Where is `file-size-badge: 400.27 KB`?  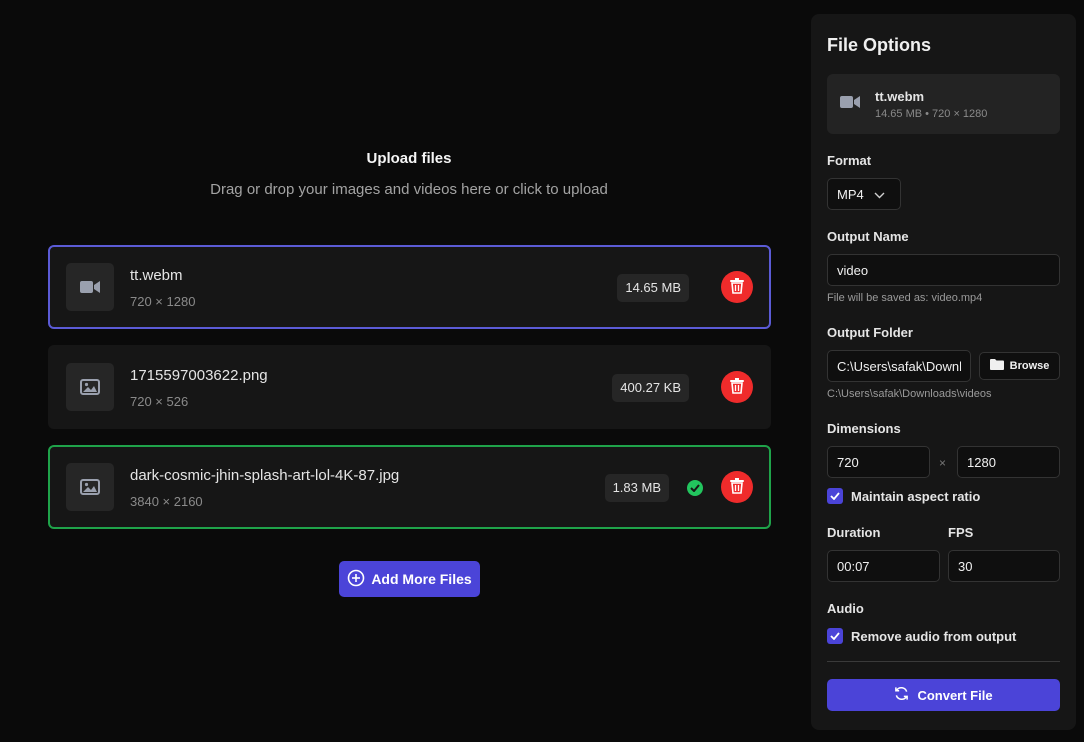 file-size-badge: 400.27 KB is located at coordinates (650, 388).